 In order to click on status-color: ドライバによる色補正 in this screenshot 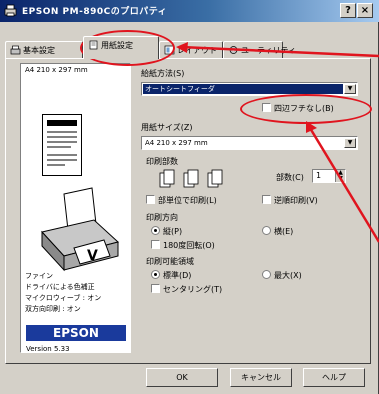, I will do `click(60, 287)`.